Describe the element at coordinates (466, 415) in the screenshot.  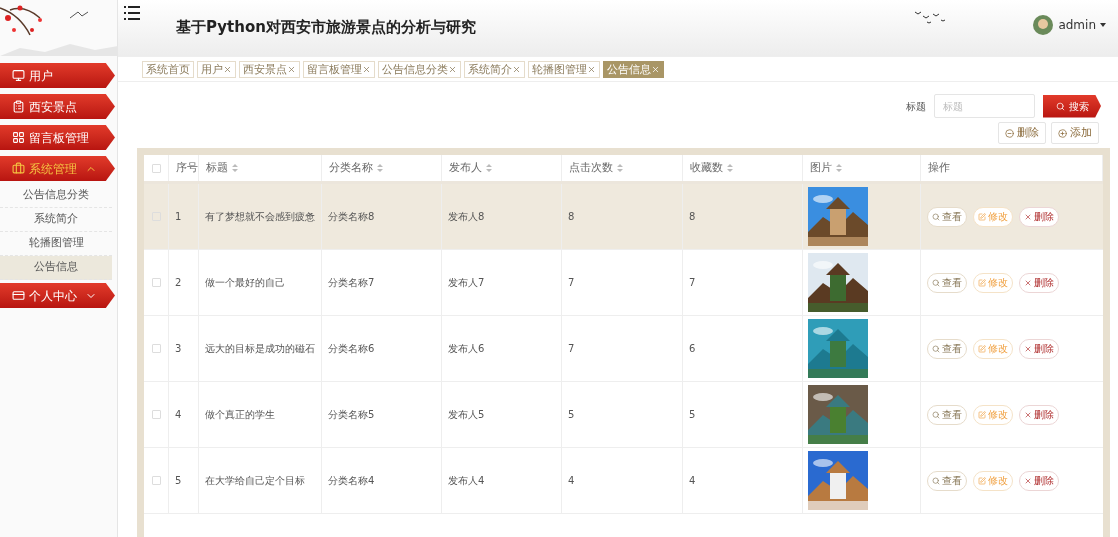
I see `table-cell-text: 发布人5` at that location.